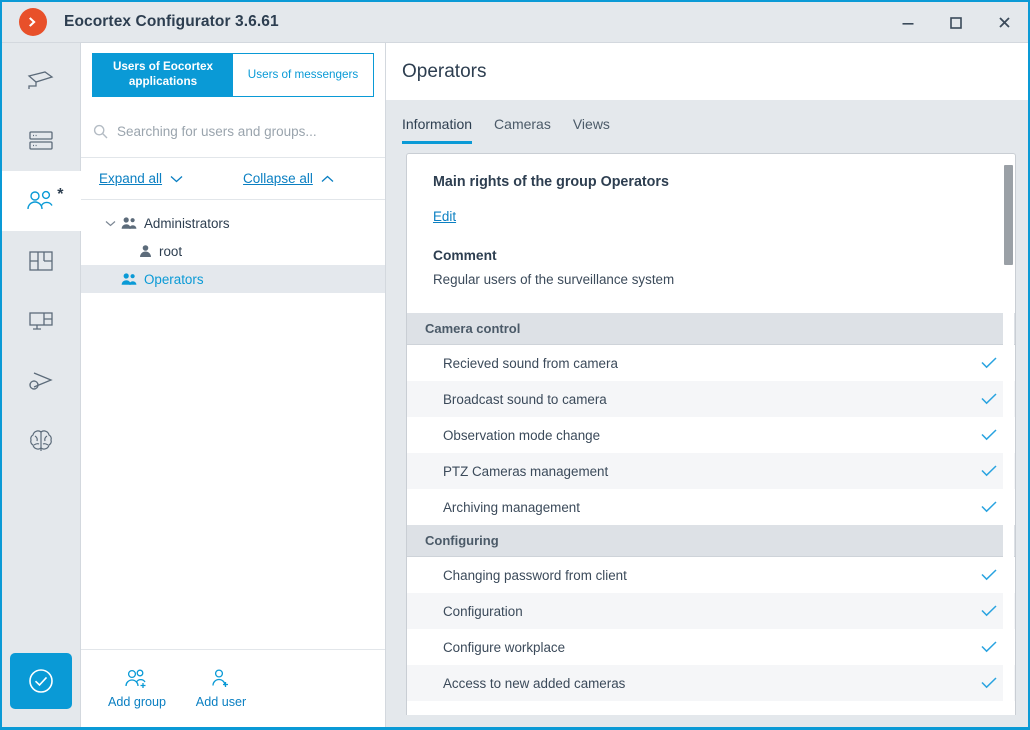 The height and width of the screenshot is (730, 1030). What do you see at coordinates (522, 435) in the screenshot?
I see `permission-label: Observation mode change` at bounding box center [522, 435].